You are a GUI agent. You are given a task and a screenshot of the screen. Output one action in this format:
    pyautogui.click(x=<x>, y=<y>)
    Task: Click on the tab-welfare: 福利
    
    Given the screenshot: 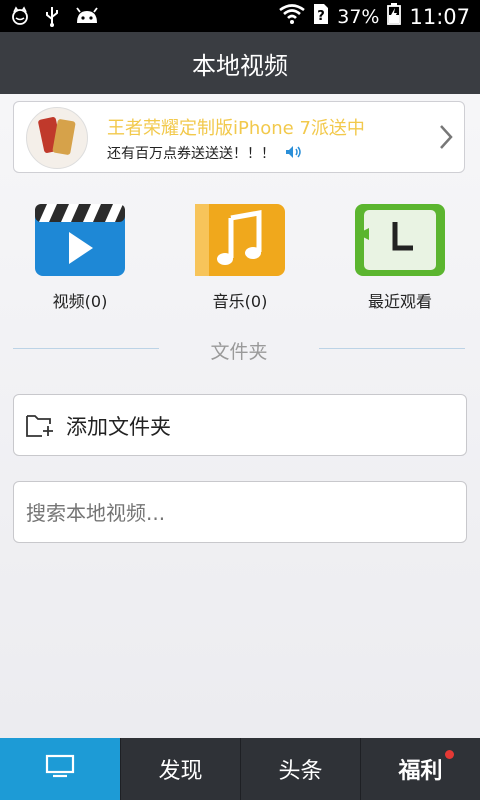 What is the action you would take?
    pyautogui.click(x=420, y=769)
    